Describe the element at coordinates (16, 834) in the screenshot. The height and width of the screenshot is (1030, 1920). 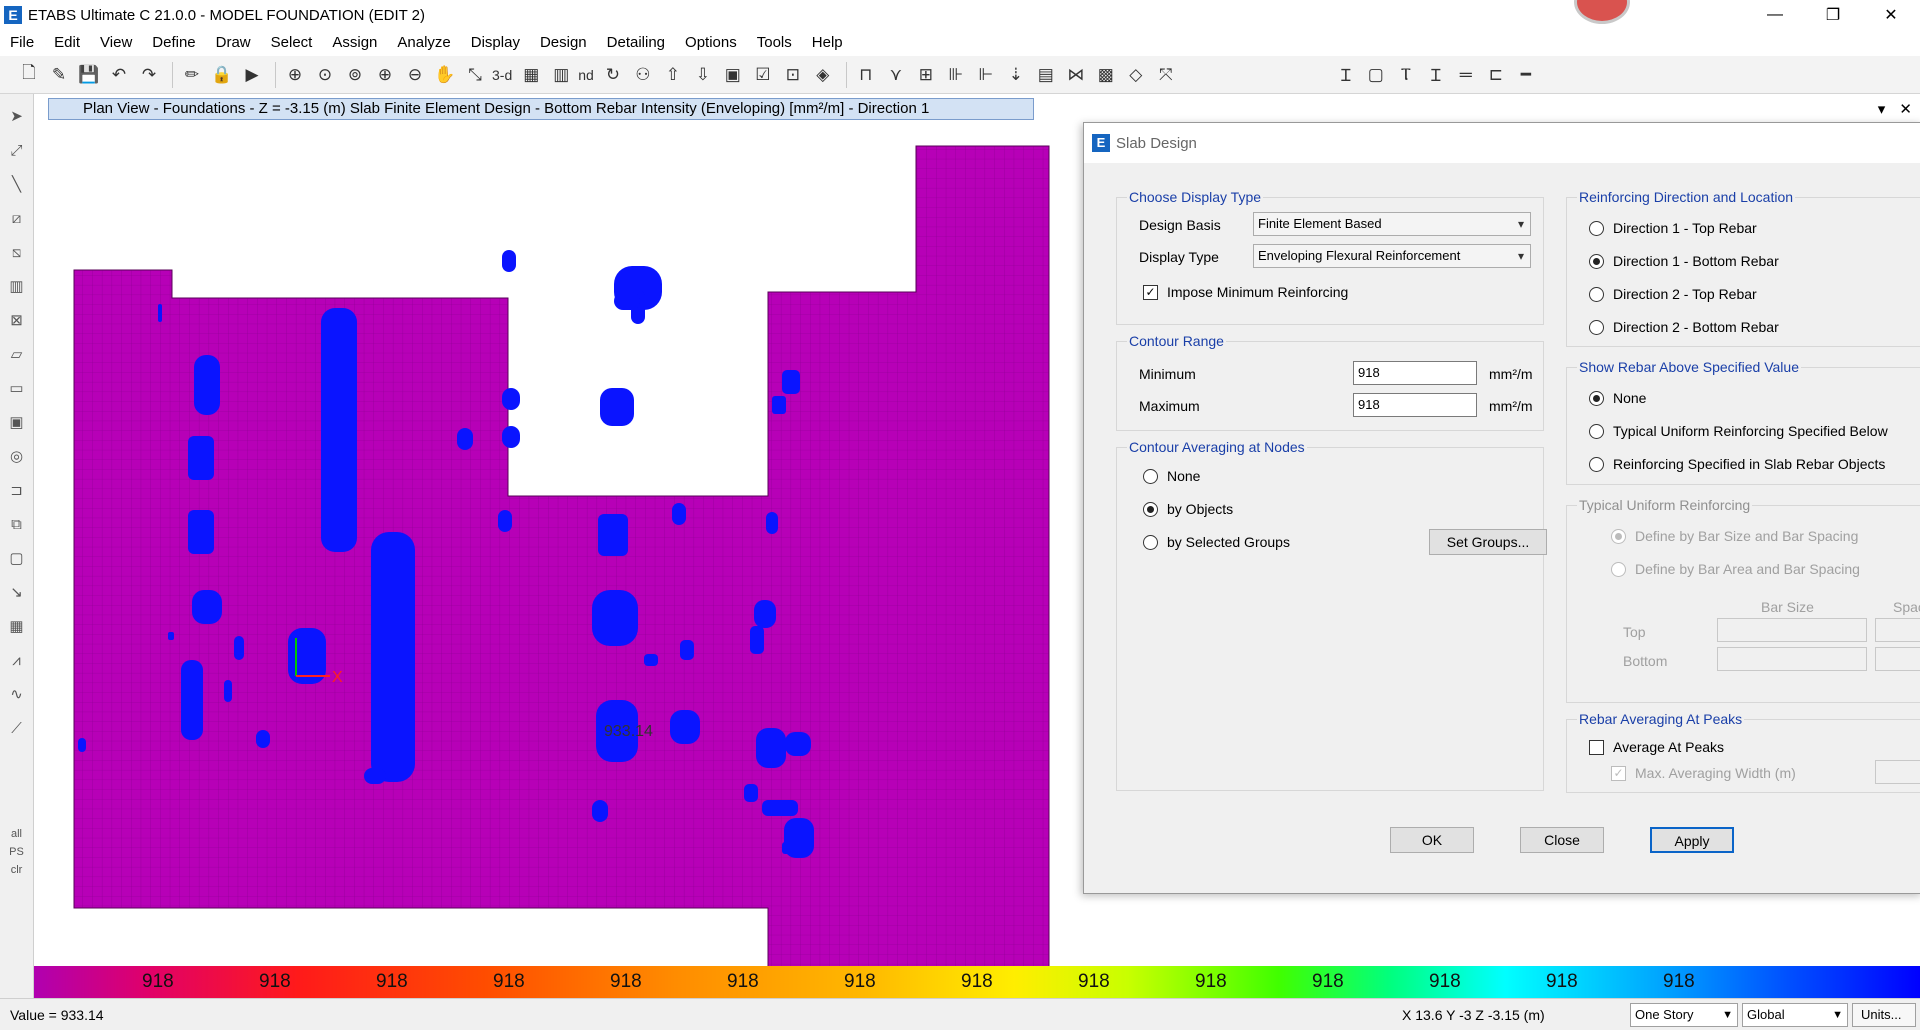
I see `select-all-button: all` at that location.